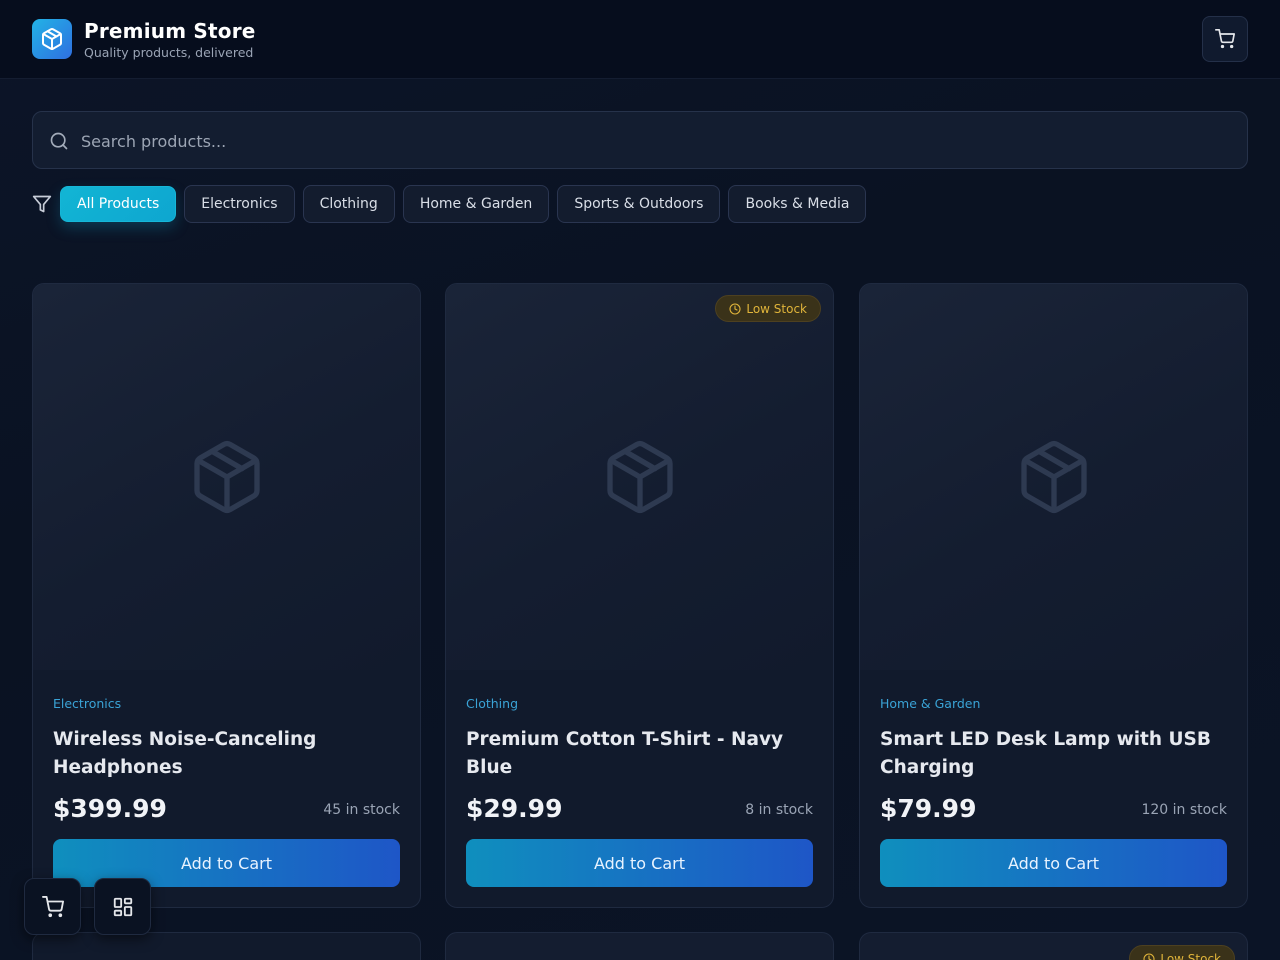  Describe the element at coordinates (928, 808) in the screenshot. I see `product-price: $79.99` at that location.